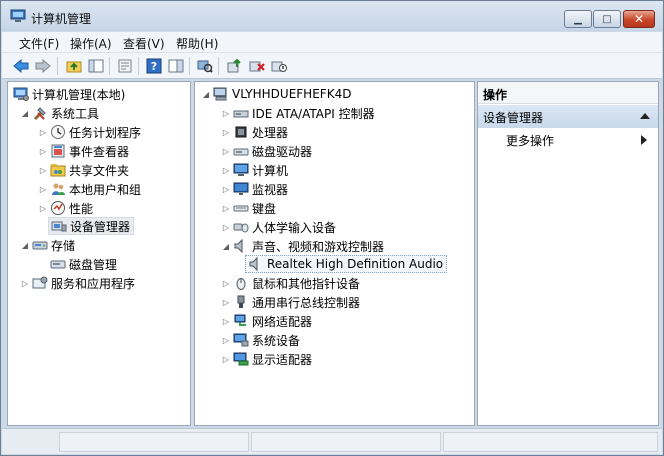 The image size is (664, 456). What do you see at coordinates (89, 132) in the screenshot?
I see `tree-task-scheduler: ▷ 任务计划程序` at bounding box center [89, 132].